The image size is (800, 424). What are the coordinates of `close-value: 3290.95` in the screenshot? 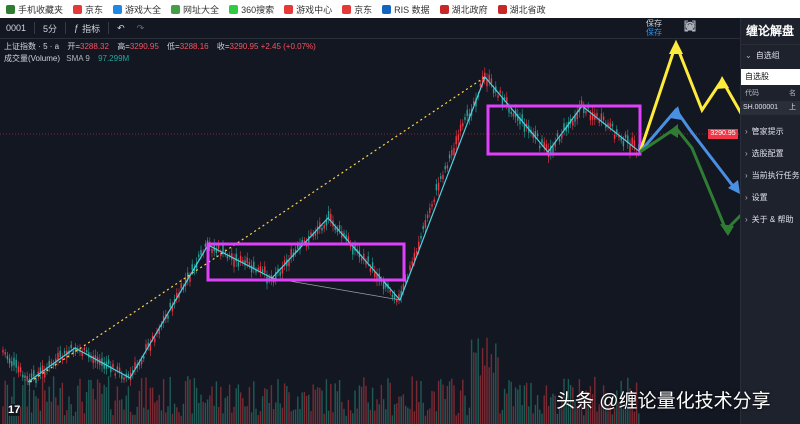 It's located at (244, 46).